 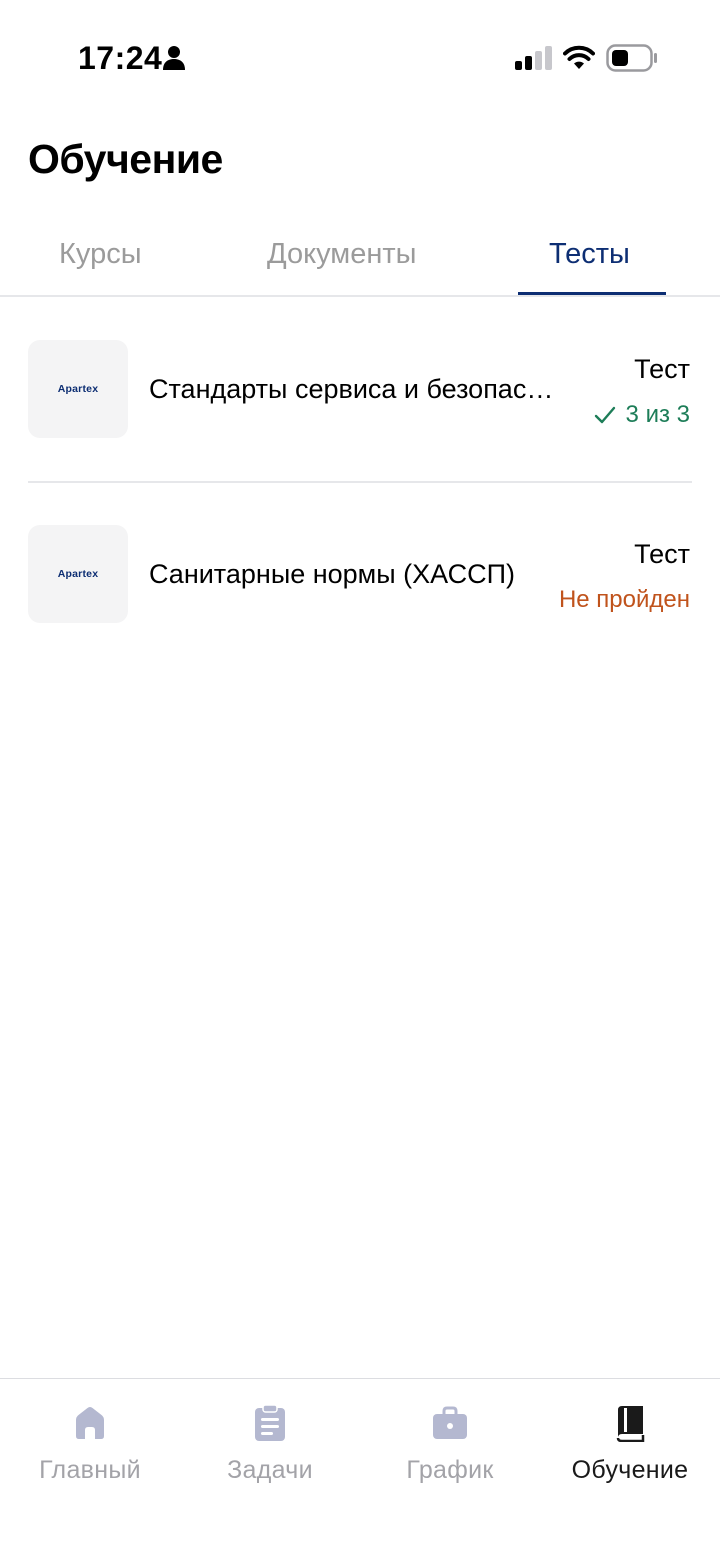 What do you see at coordinates (630, 1454) in the screenshot?
I see `nav-learning: Обучение` at bounding box center [630, 1454].